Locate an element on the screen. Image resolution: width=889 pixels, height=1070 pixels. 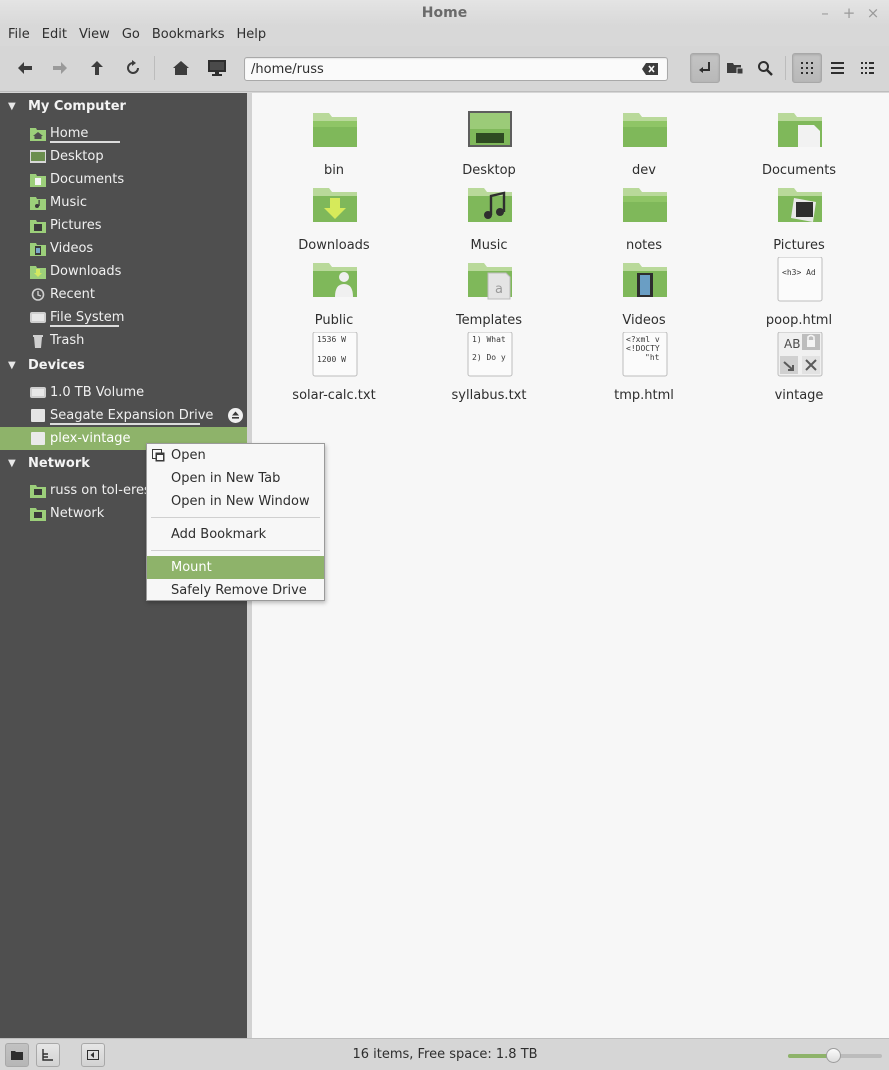
file-item-templates: a Templates is located at coordinates (489, 294).